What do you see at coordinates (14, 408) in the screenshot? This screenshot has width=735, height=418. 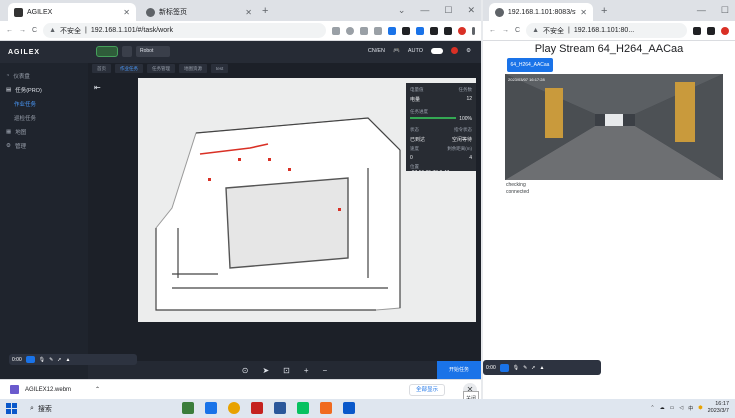 I see `start-button` at bounding box center [14, 408].